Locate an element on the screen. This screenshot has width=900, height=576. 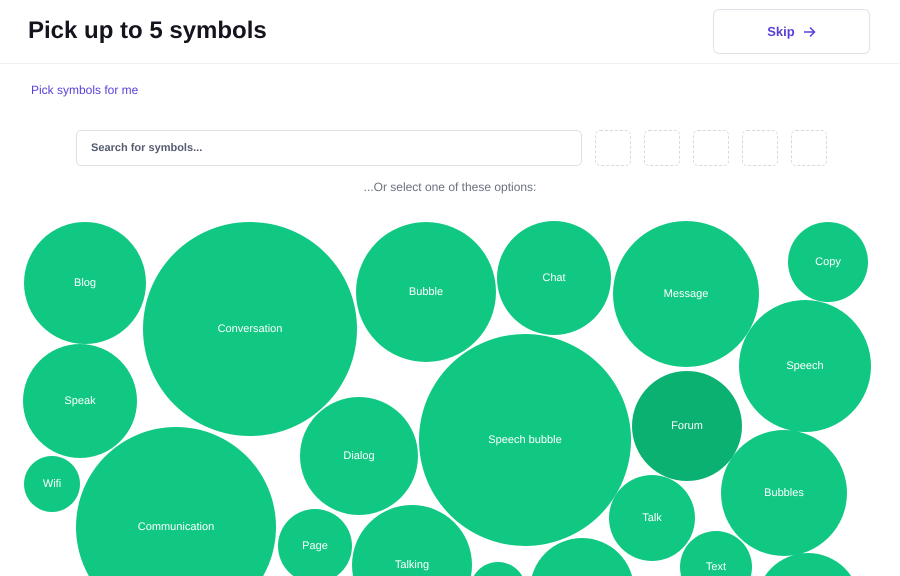
symbol-bubble: Message is located at coordinates (686, 294).